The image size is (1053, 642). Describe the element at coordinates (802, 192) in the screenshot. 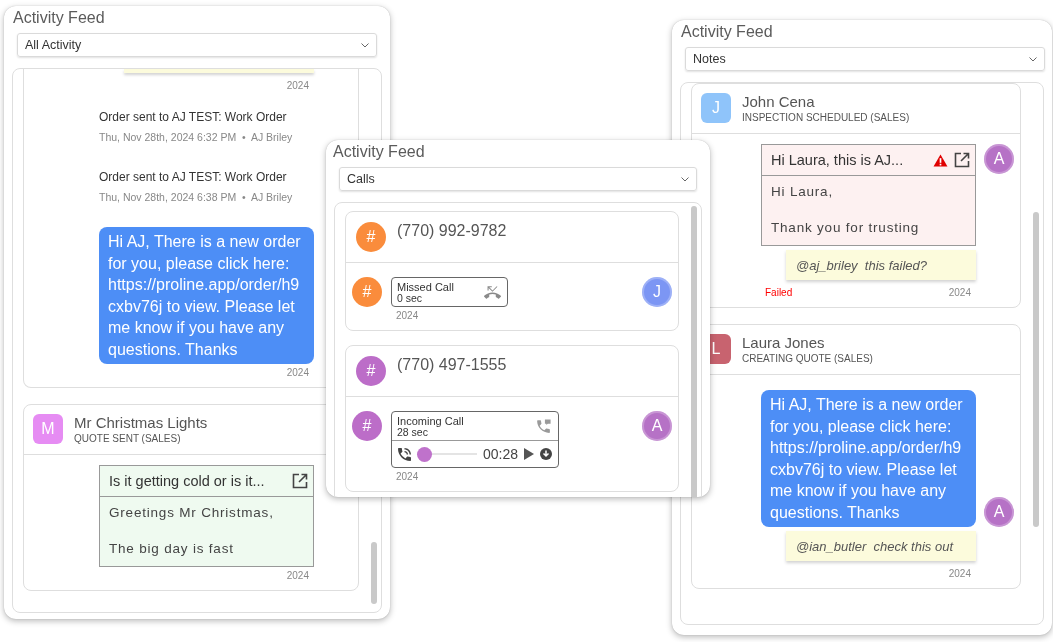

I see `email-text: Hi Laura,` at that location.